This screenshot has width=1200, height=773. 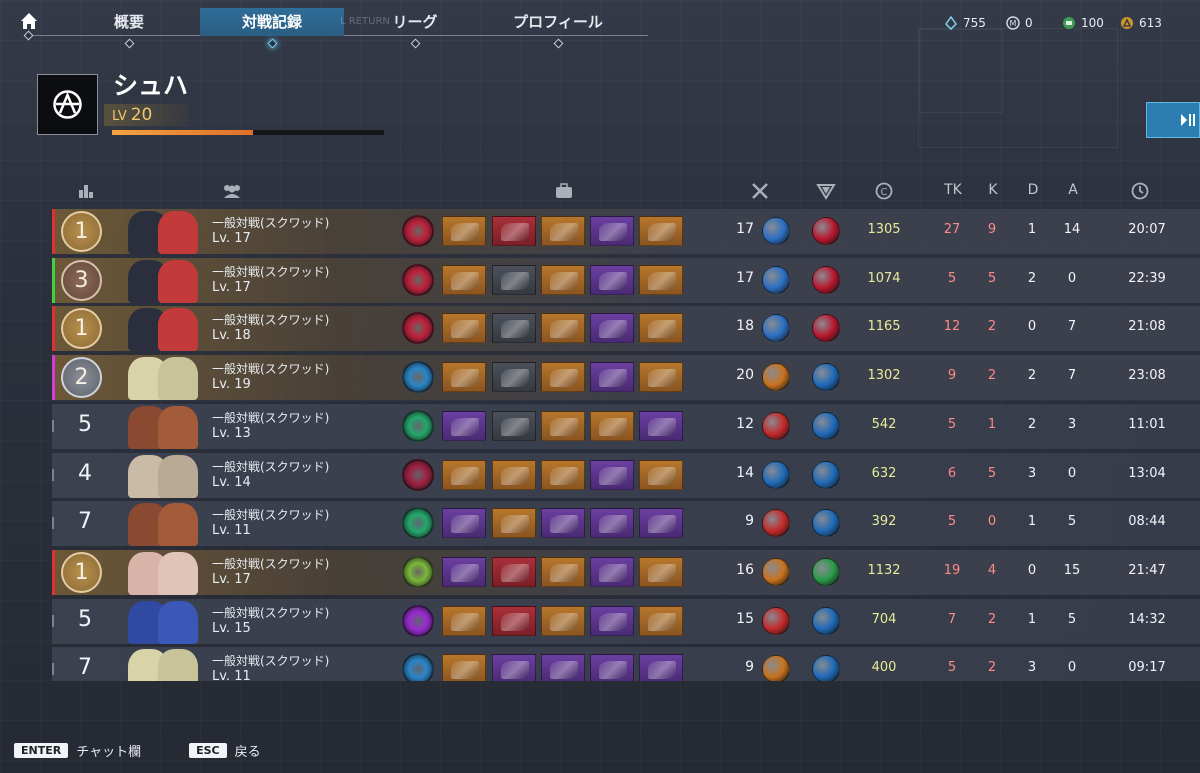 I want to click on match-row: 7 一般対戦(スクワッド) Lv. 11 9 392 5 0 1 5 08:44, so click(x=626, y=524).